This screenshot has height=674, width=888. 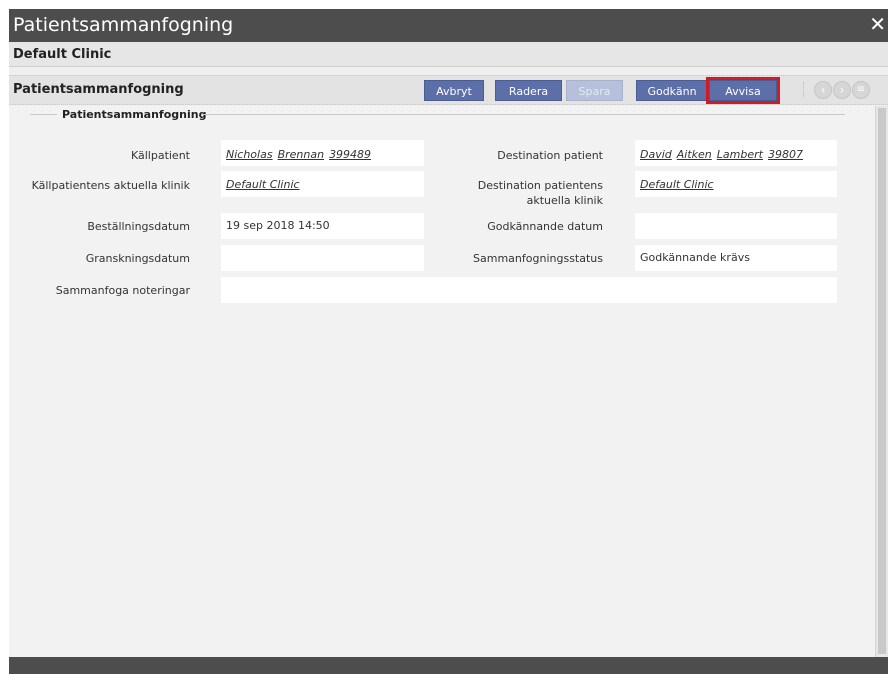 What do you see at coordinates (694, 154) in the screenshot?
I see `destination-patient-middle-name-link: Aitken` at bounding box center [694, 154].